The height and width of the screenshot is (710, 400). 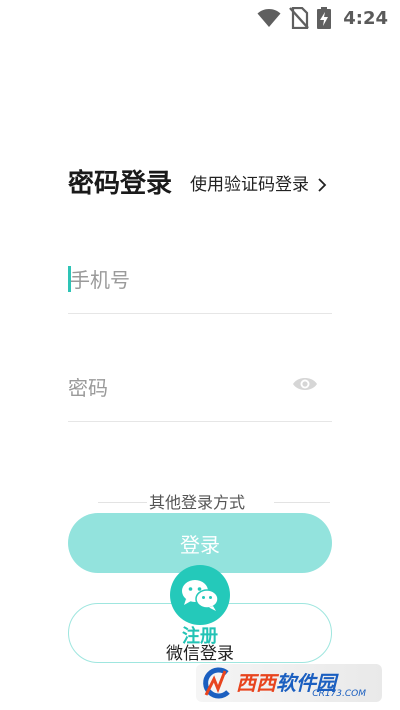 I want to click on phone-input, so click(x=180, y=280).